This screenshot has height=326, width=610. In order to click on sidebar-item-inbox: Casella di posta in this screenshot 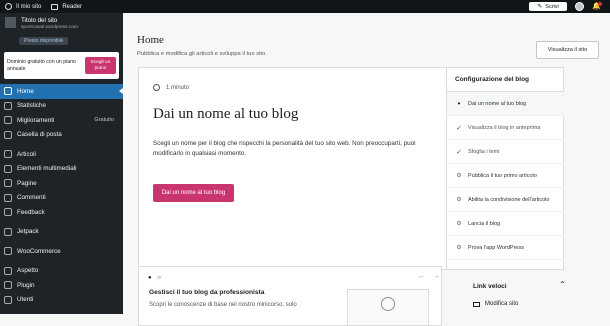, I will do `click(61, 135)`.